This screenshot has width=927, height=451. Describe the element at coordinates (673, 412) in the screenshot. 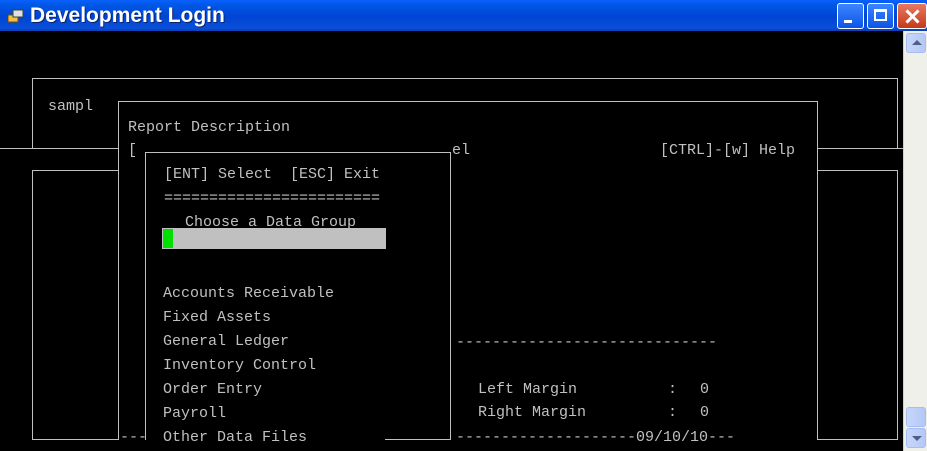

I see `right-margin-colon: :` at that location.